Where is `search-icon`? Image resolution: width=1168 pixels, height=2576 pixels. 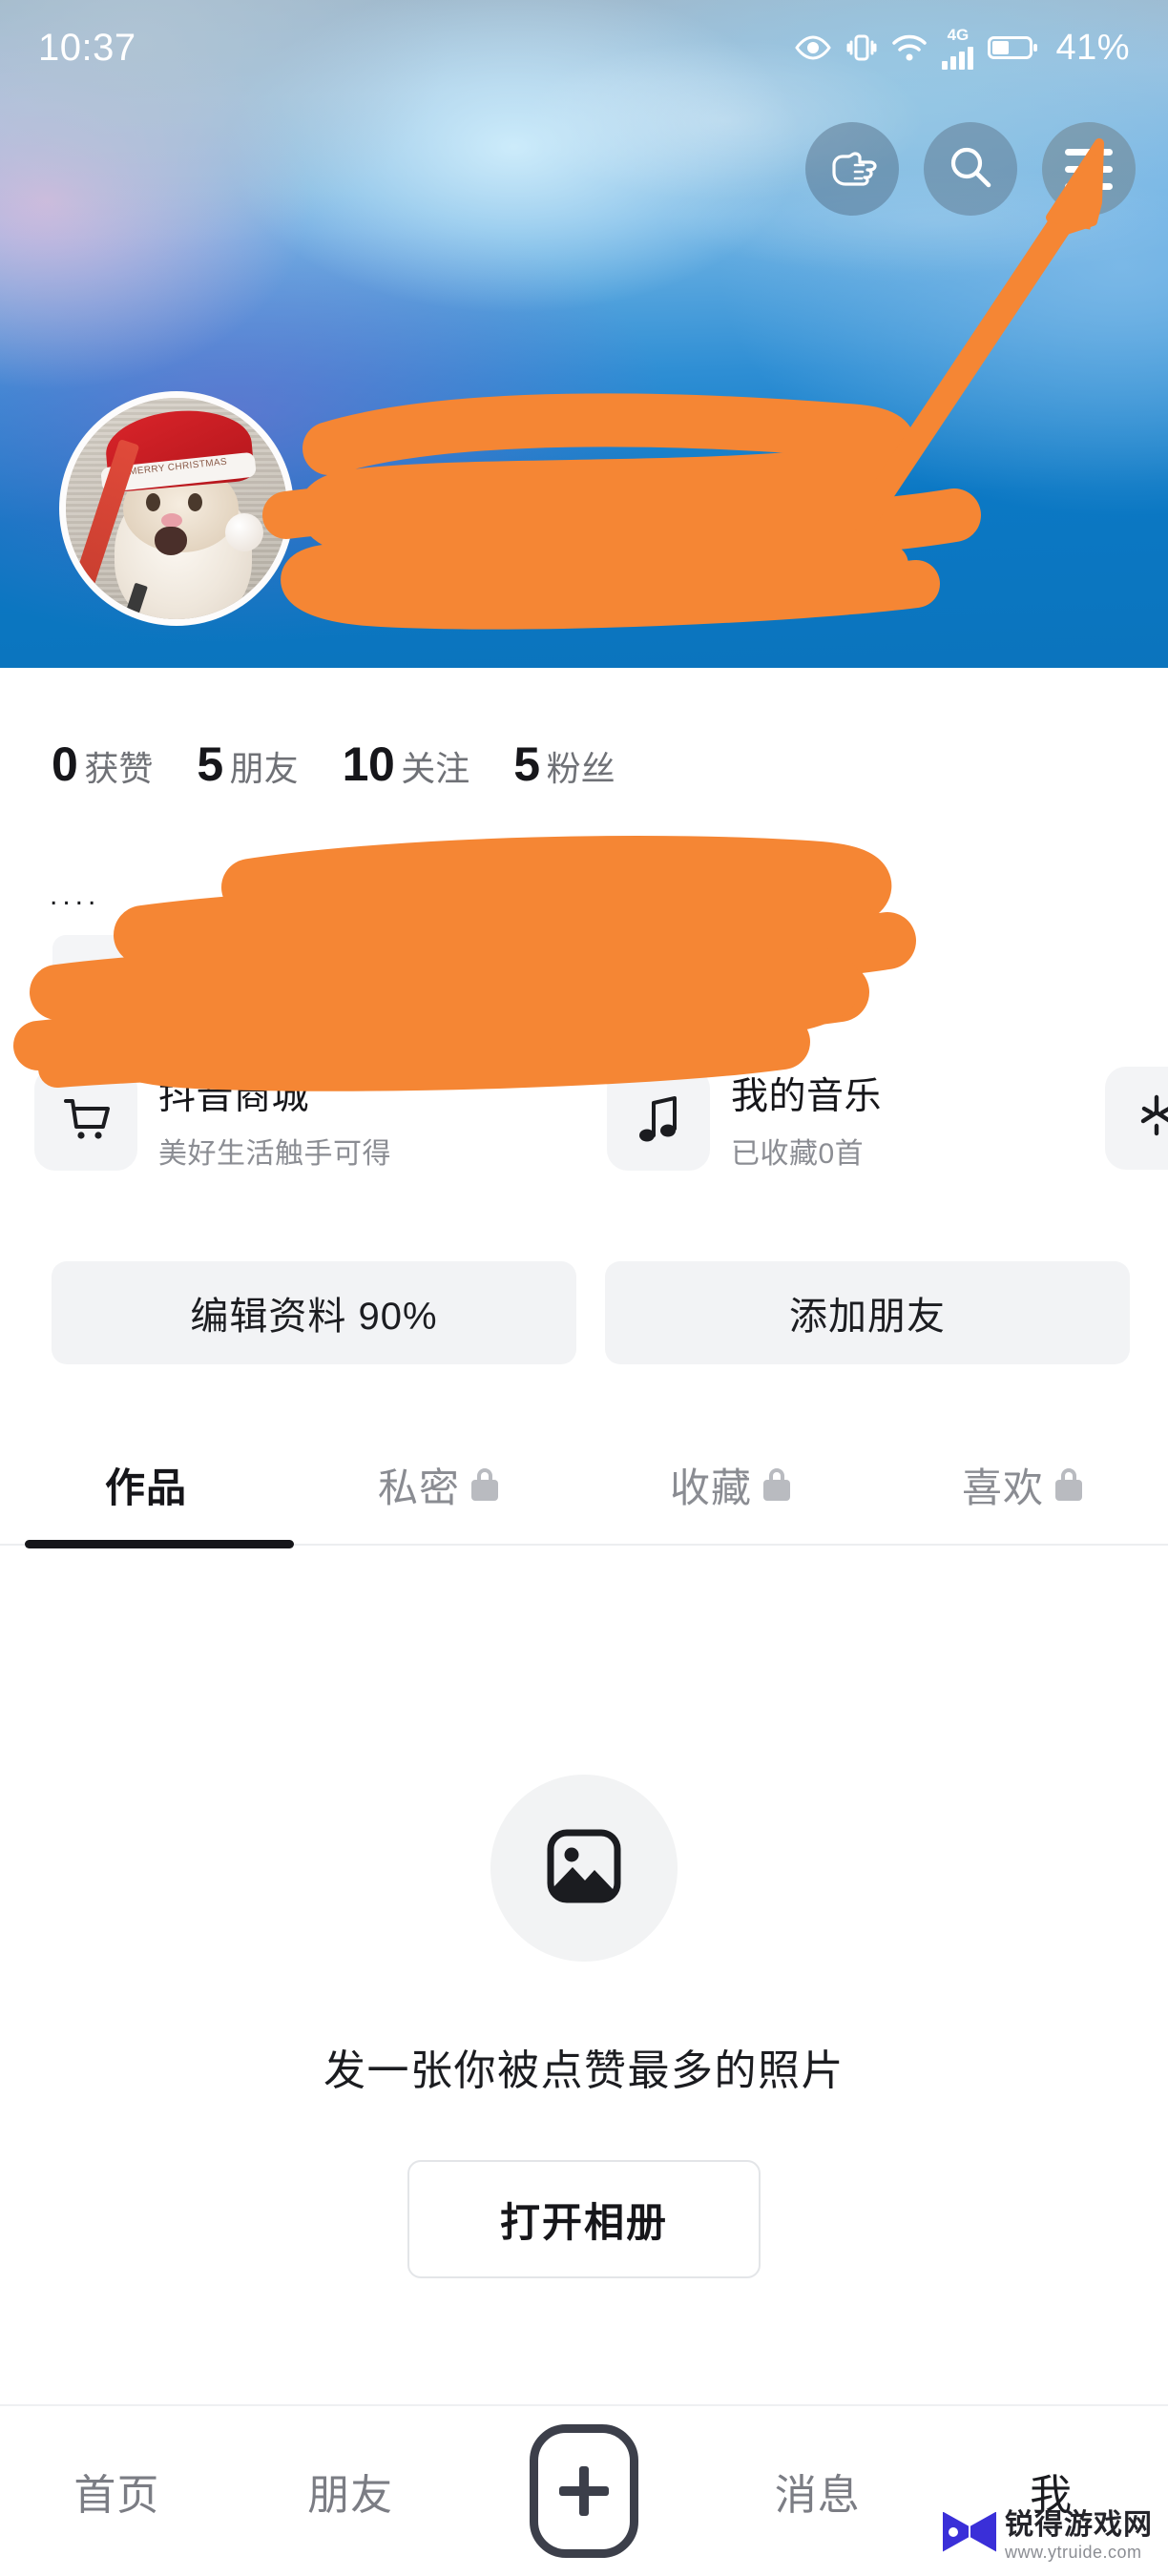
search-icon is located at coordinates (971, 169).